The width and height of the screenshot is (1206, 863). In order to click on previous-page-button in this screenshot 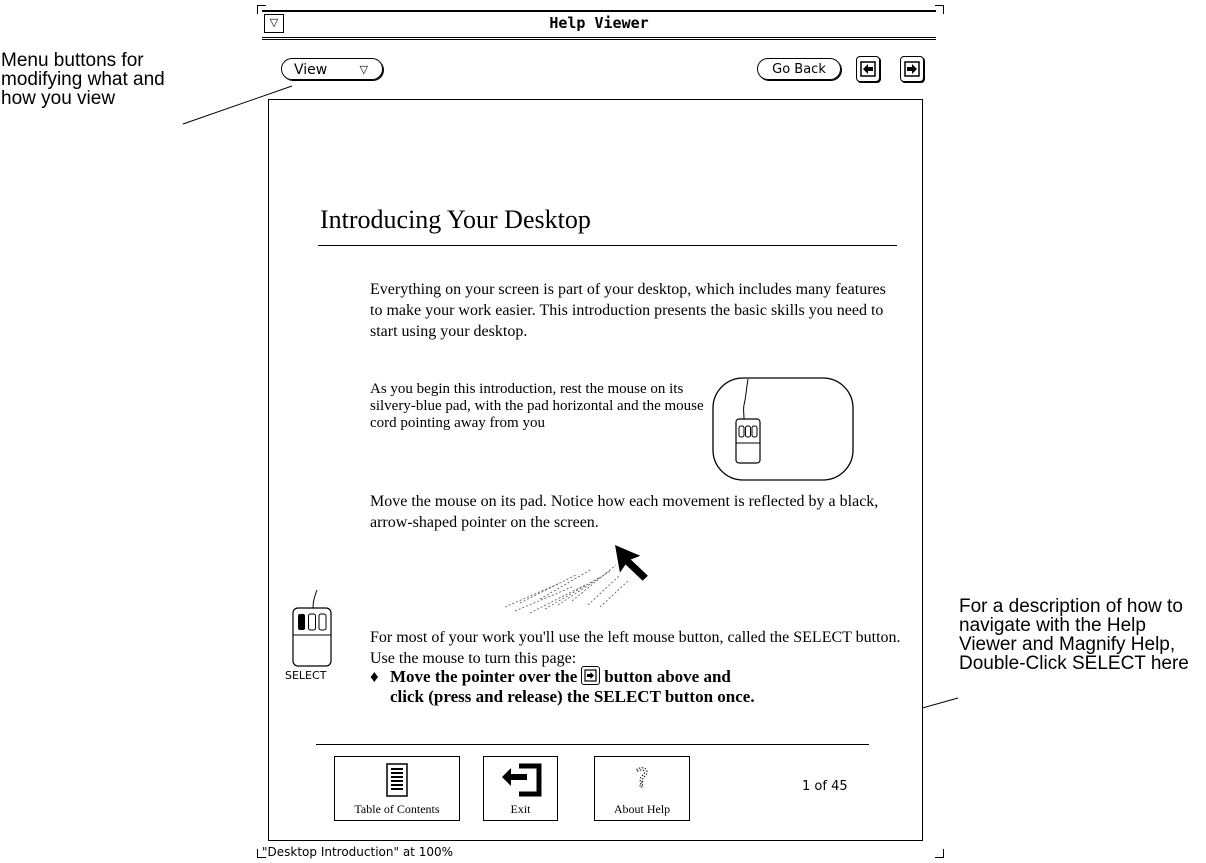, I will do `click(868, 69)`.